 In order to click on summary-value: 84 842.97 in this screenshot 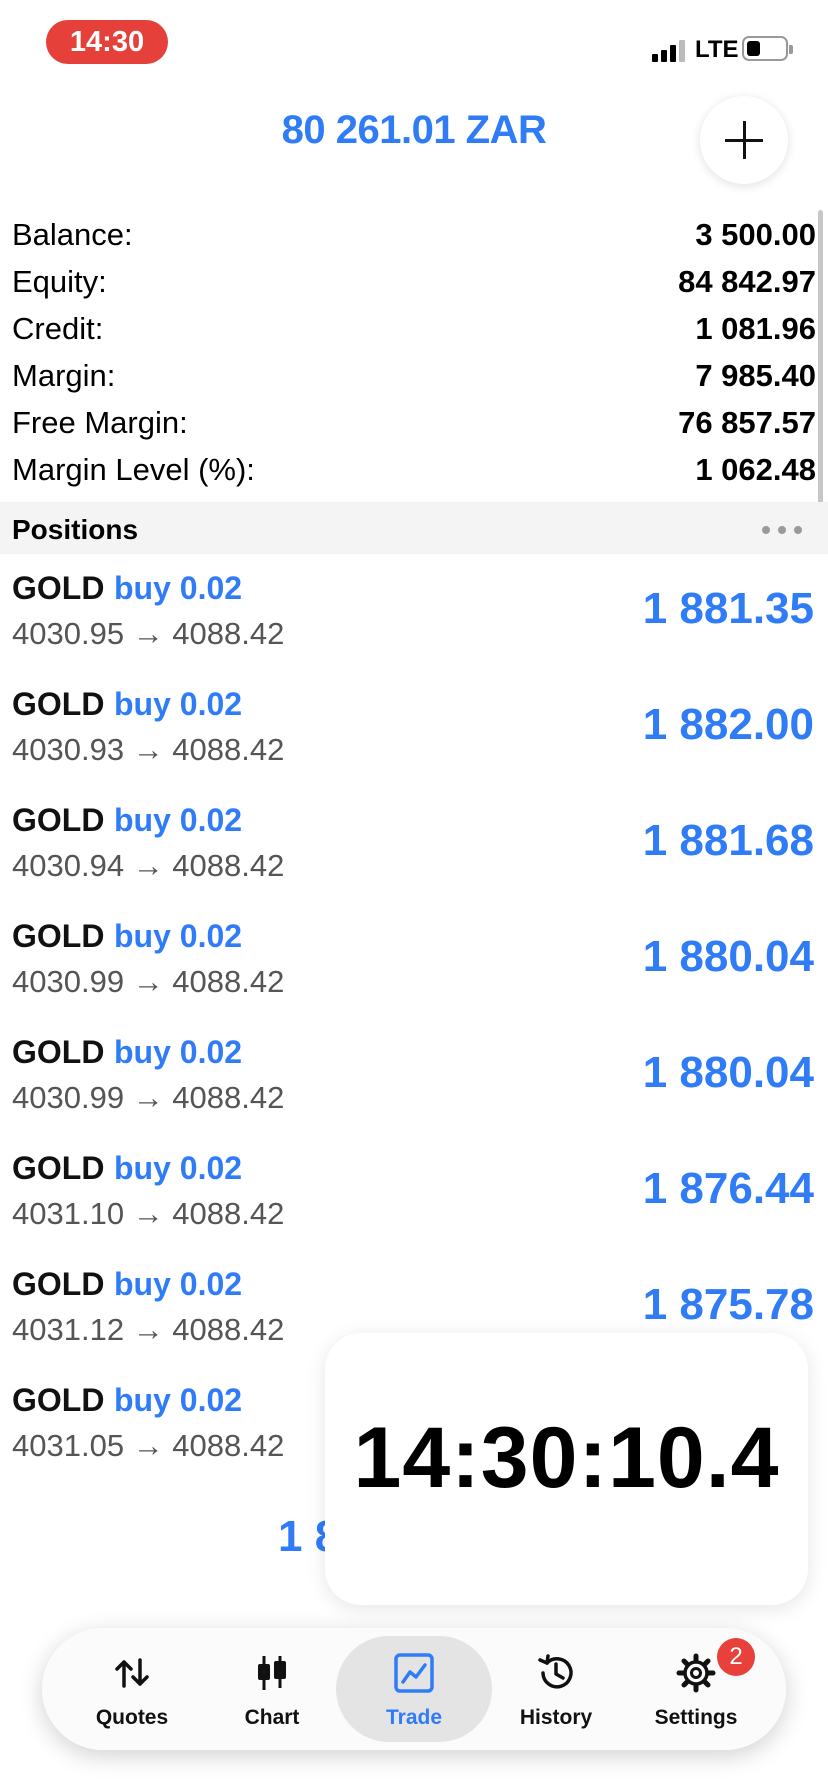, I will do `click(747, 281)`.